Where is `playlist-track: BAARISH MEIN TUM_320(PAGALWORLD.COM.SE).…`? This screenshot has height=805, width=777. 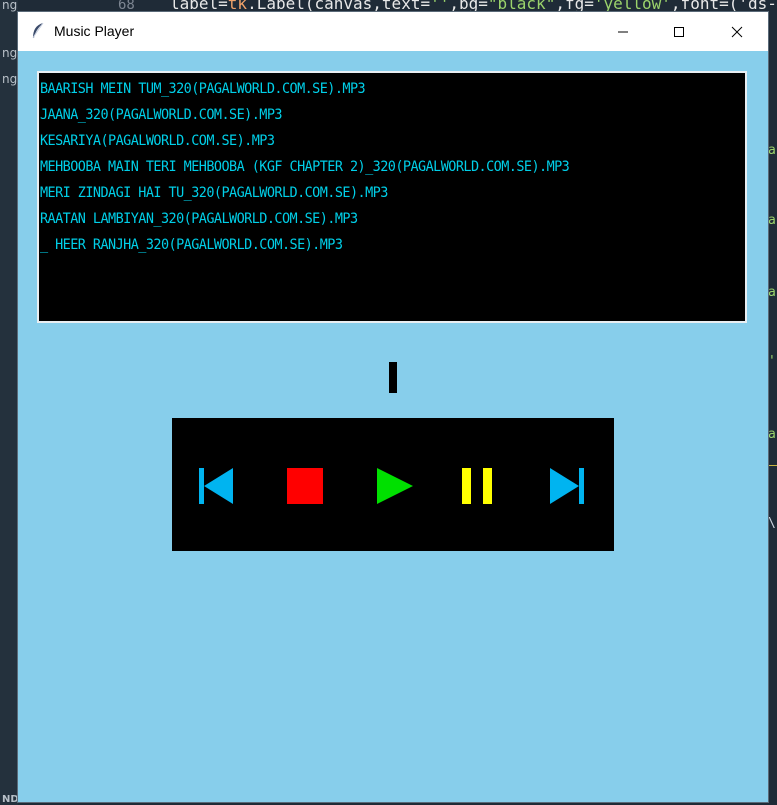
playlist-track: BAARISH MEIN TUM_320(PAGALWORLD.COM.SE).… is located at coordinates (368, 89).